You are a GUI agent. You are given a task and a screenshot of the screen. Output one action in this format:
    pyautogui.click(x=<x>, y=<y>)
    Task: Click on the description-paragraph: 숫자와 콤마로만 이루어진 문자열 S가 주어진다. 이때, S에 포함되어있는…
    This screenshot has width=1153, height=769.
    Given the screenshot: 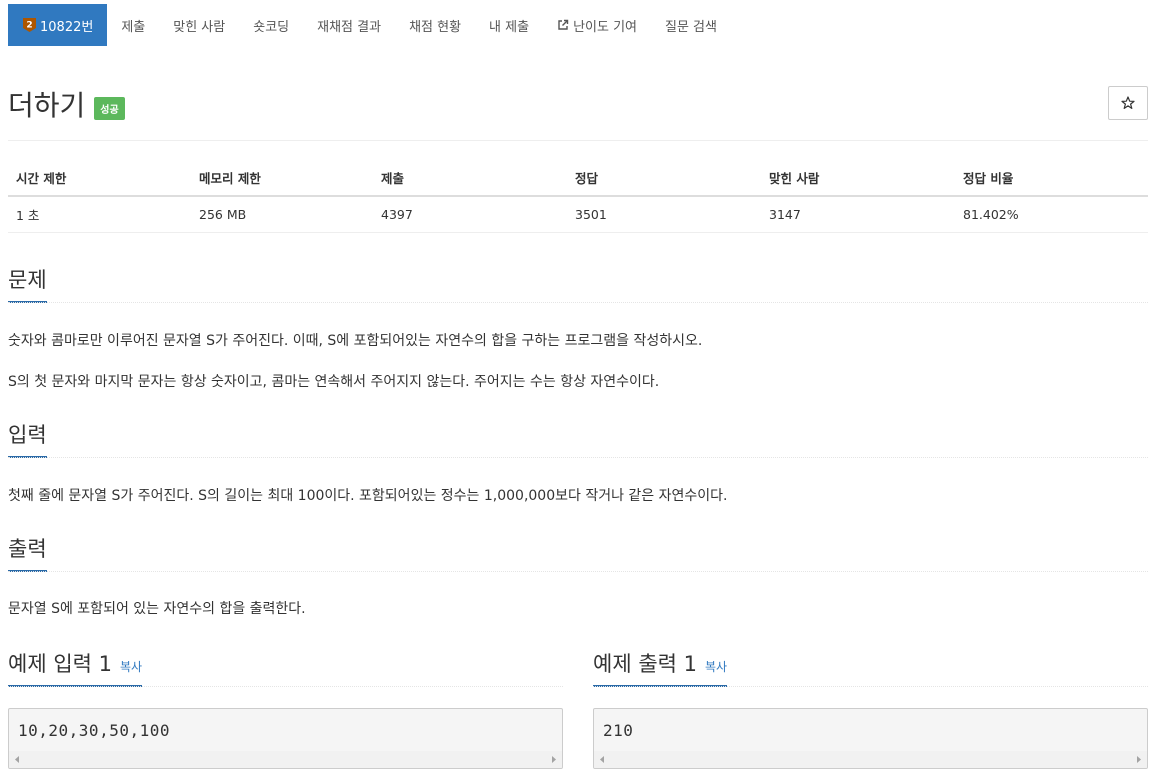 What is the action you would take?
    pyautogui.click(x=355, y=341)
    